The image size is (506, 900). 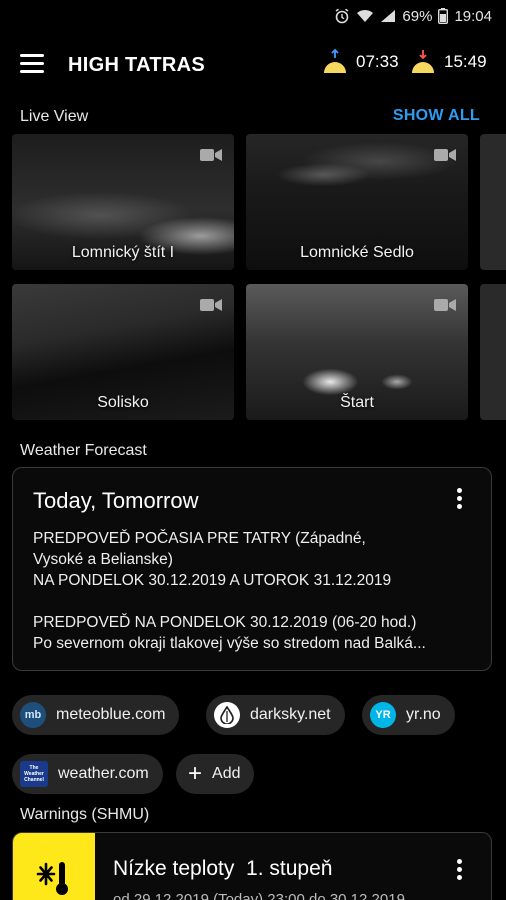 I want to click on yr-logo-icon: YR, so click(x=383, y=715).